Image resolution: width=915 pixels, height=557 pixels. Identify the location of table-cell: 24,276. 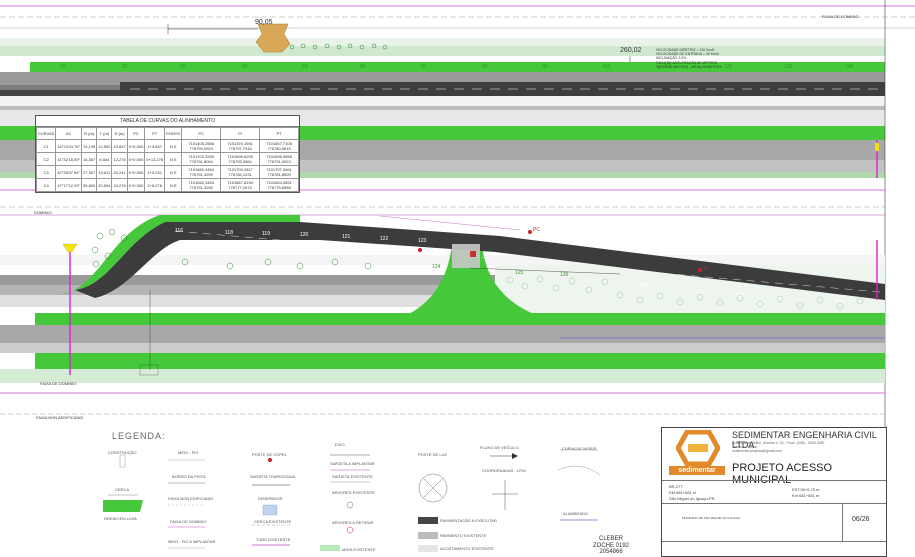
(119, 185).